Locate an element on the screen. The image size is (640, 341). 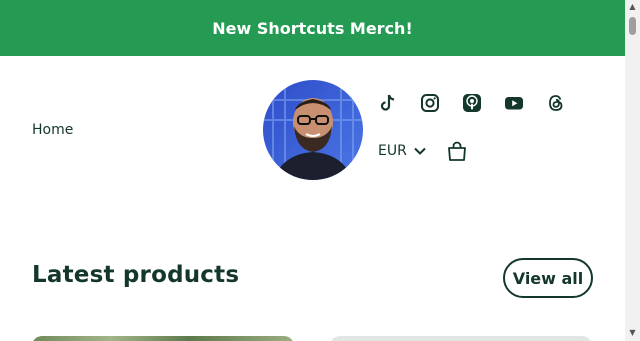
avatar is located at coordinates (313, 130).